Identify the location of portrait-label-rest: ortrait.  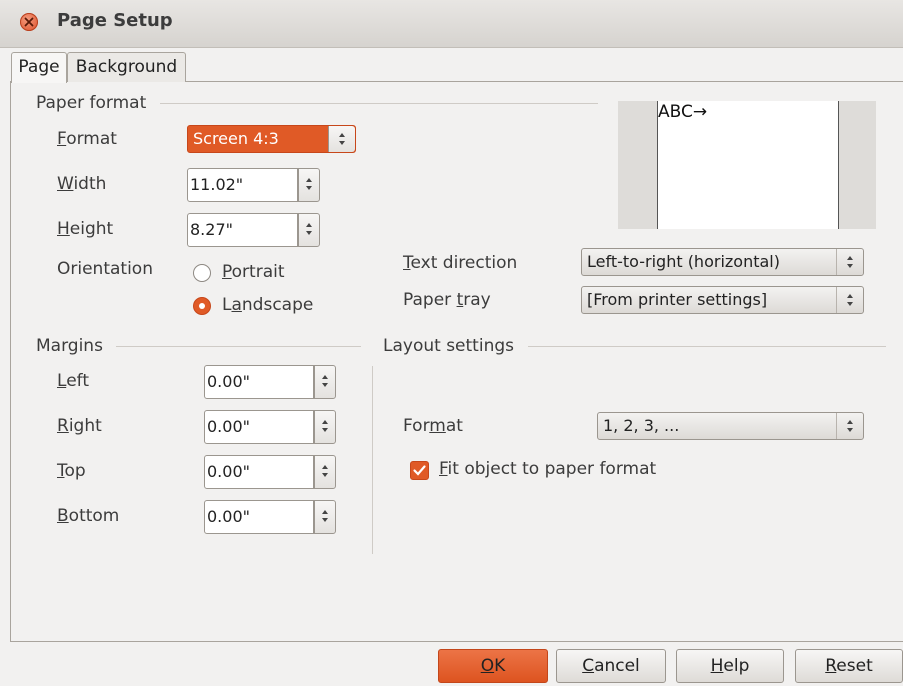
(258, 272).